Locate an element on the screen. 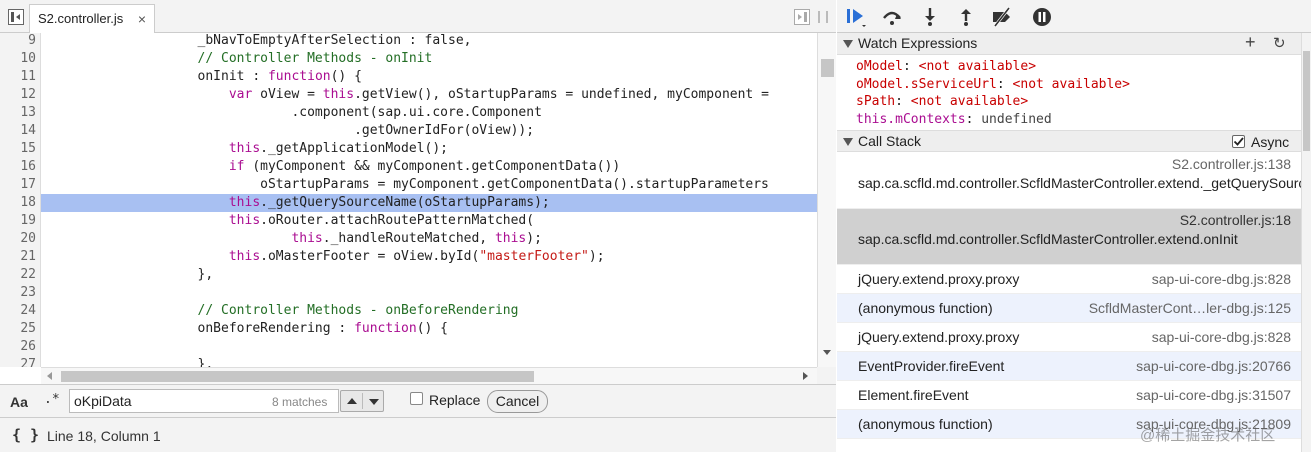  chevron-up-icon is located at coordinates (352, 401).